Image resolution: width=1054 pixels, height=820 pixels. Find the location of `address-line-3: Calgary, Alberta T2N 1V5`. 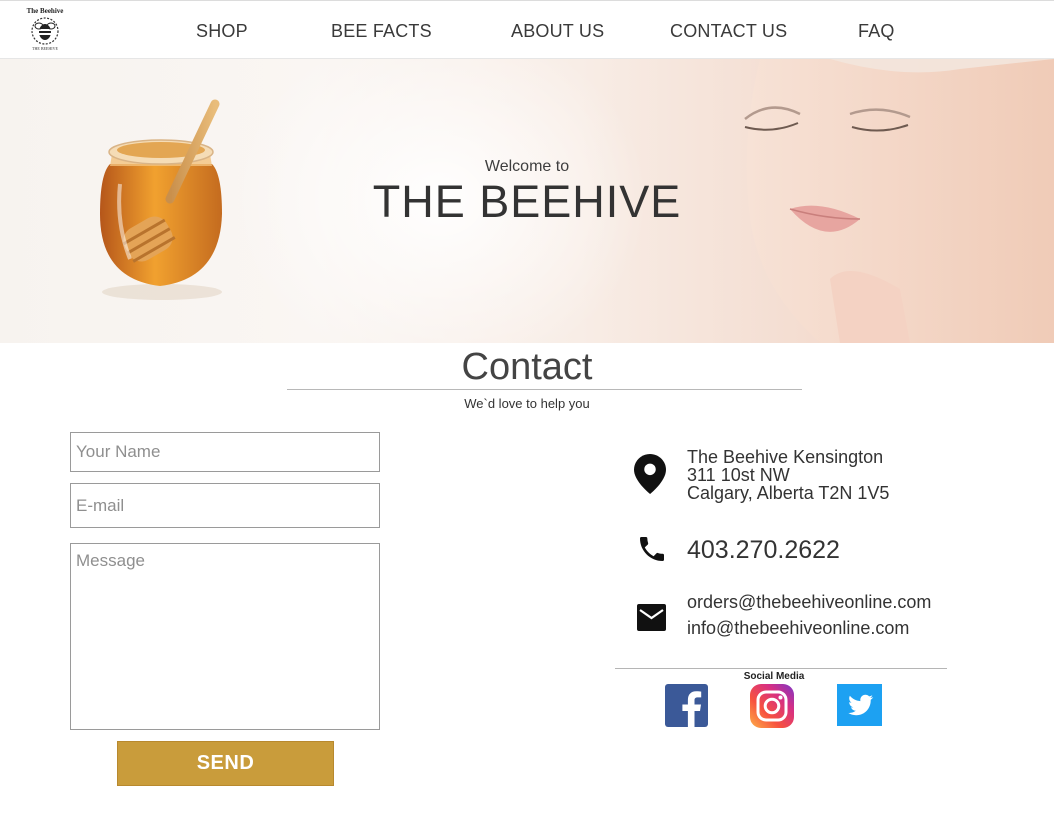

address-line-3: Calgary, Alberta T2N 1V5 is located at coordinates (788, 493).